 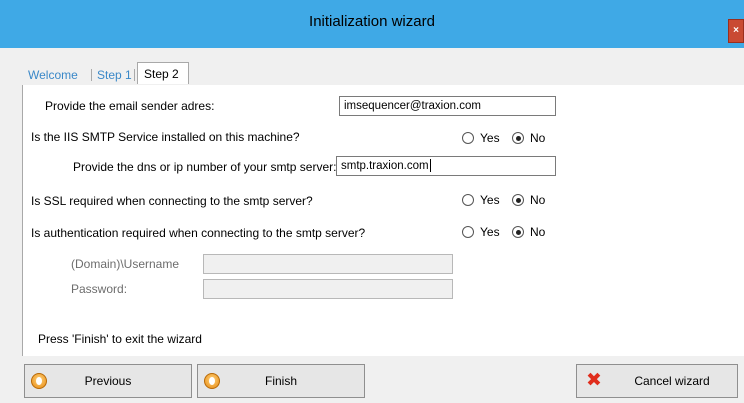 I want to click on ssl-yes-label: Yes, so click(x=490, y=200).